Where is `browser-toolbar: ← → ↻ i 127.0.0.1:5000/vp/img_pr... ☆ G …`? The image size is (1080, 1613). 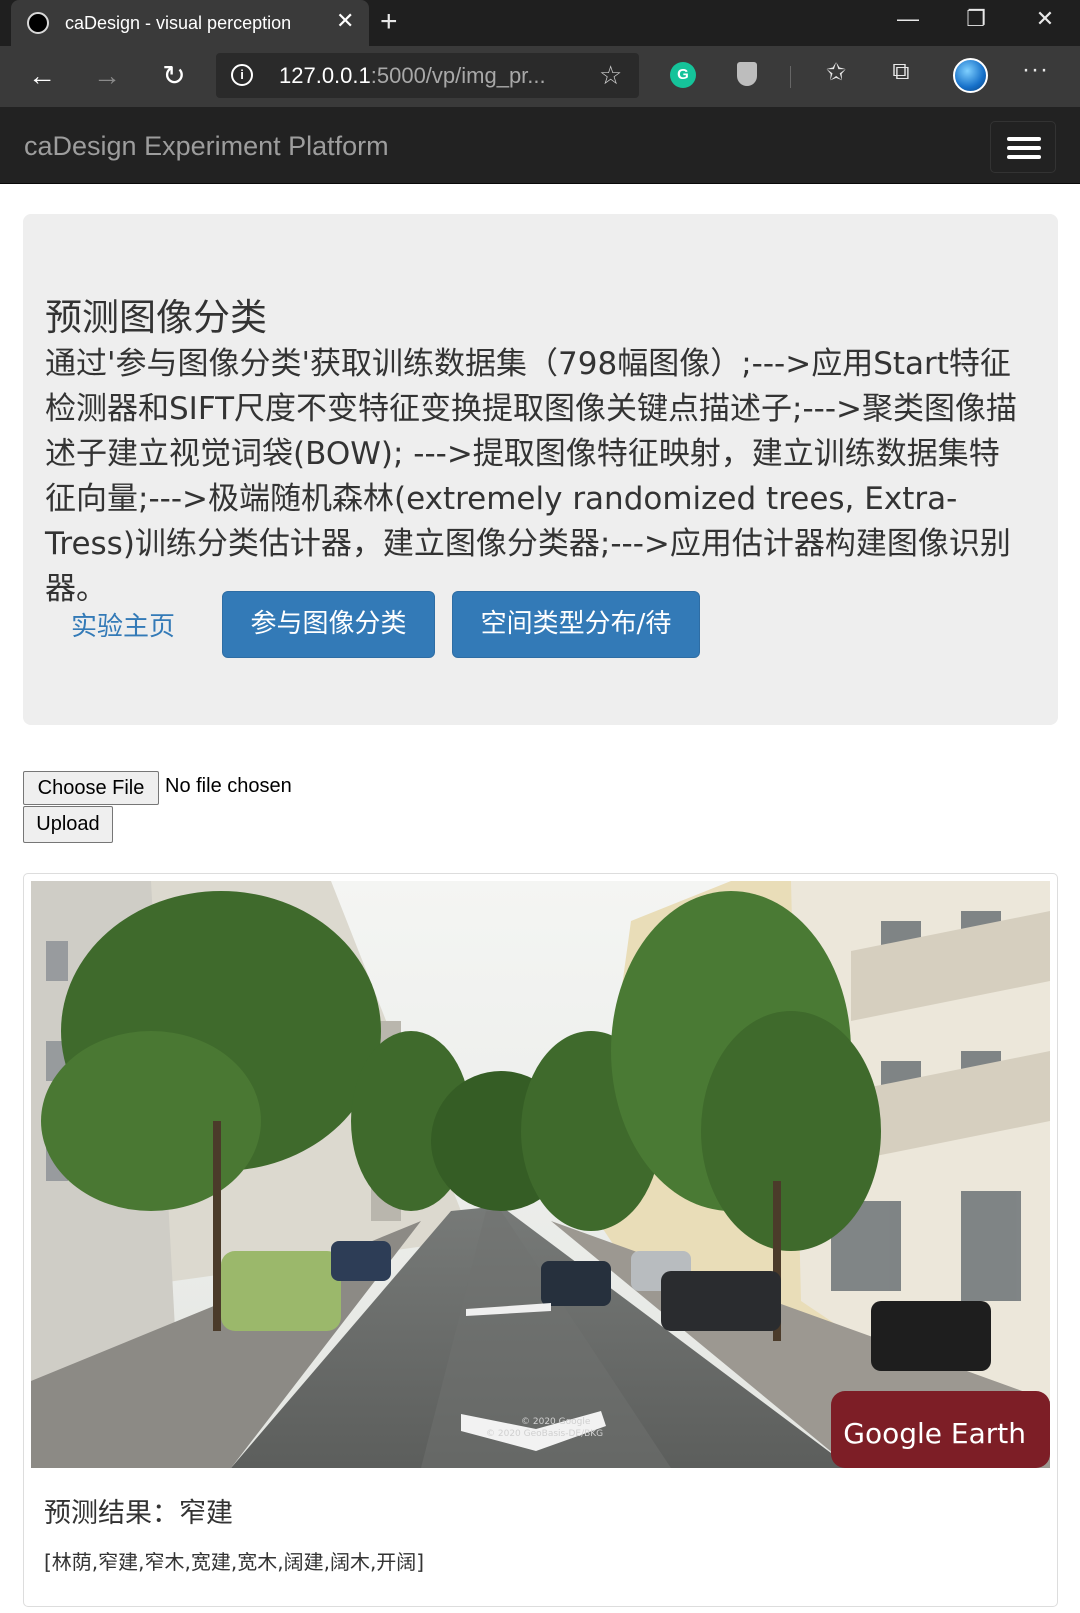
browser-toolbar: ← → ↻ i 127.0.0.1:5000/vp/img_pr... ☆ G … is located at coordinates (540, 76).